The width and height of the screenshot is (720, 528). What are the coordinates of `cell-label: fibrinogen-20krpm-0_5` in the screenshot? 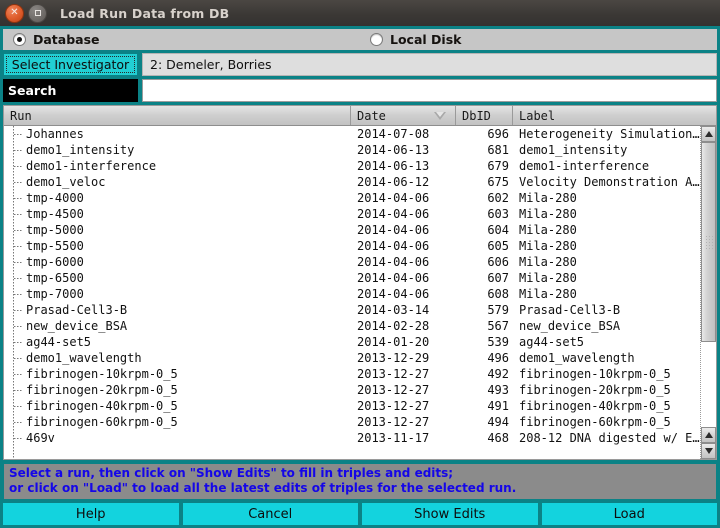 It's located at (595, 390).